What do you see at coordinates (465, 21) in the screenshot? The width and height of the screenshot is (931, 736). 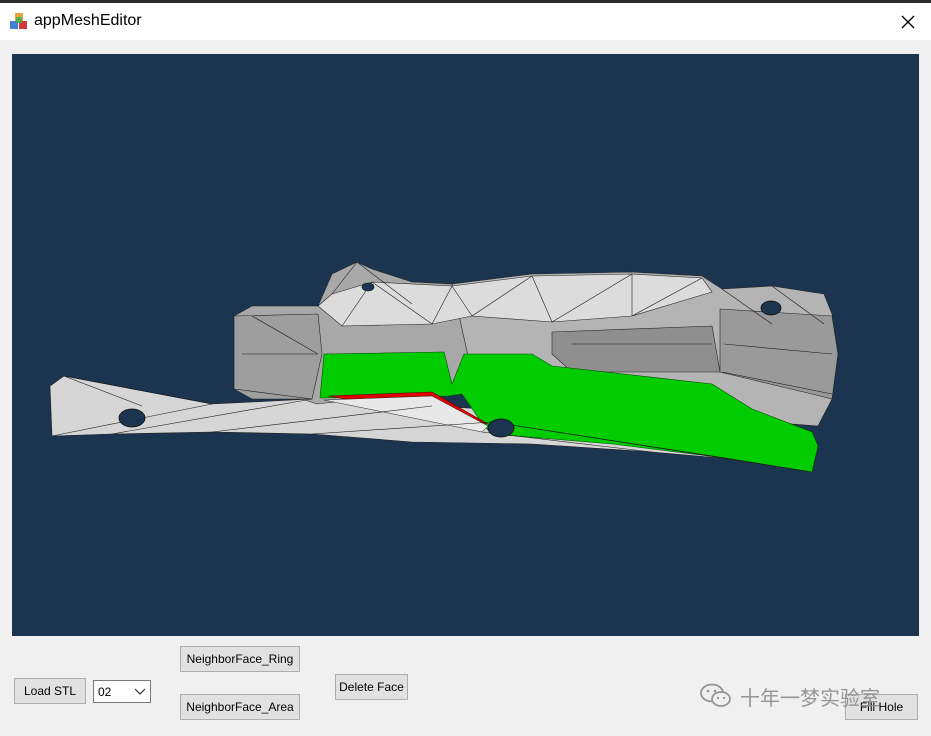 I see `title-bar: appMeshEditor` at bounding box center [465, 21].